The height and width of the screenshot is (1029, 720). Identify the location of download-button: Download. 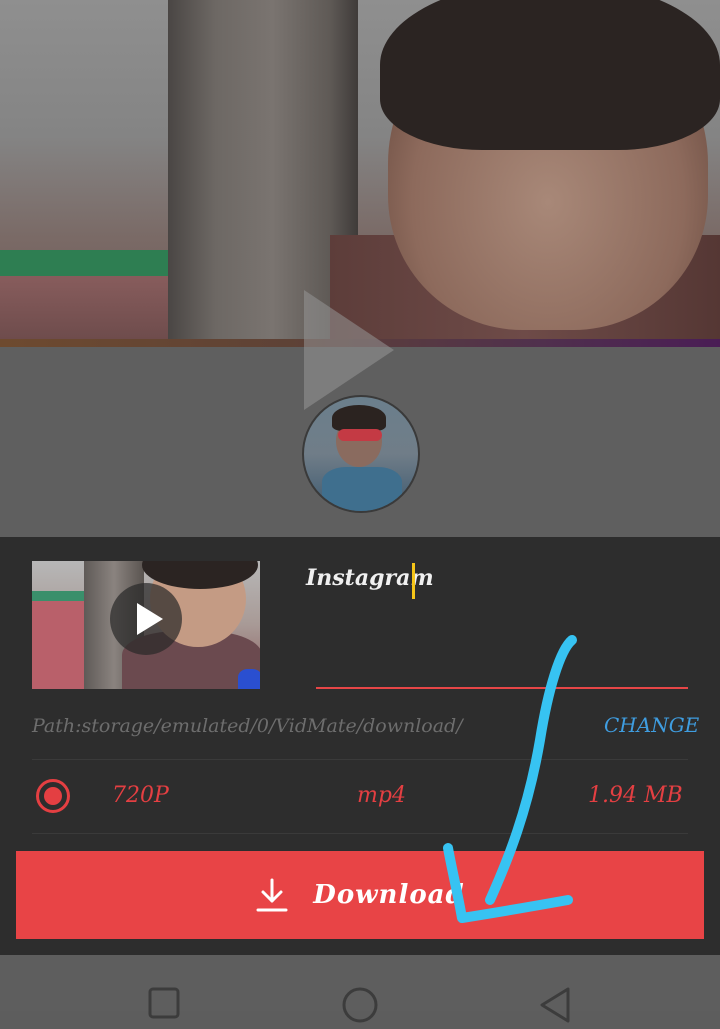
(360, 895).